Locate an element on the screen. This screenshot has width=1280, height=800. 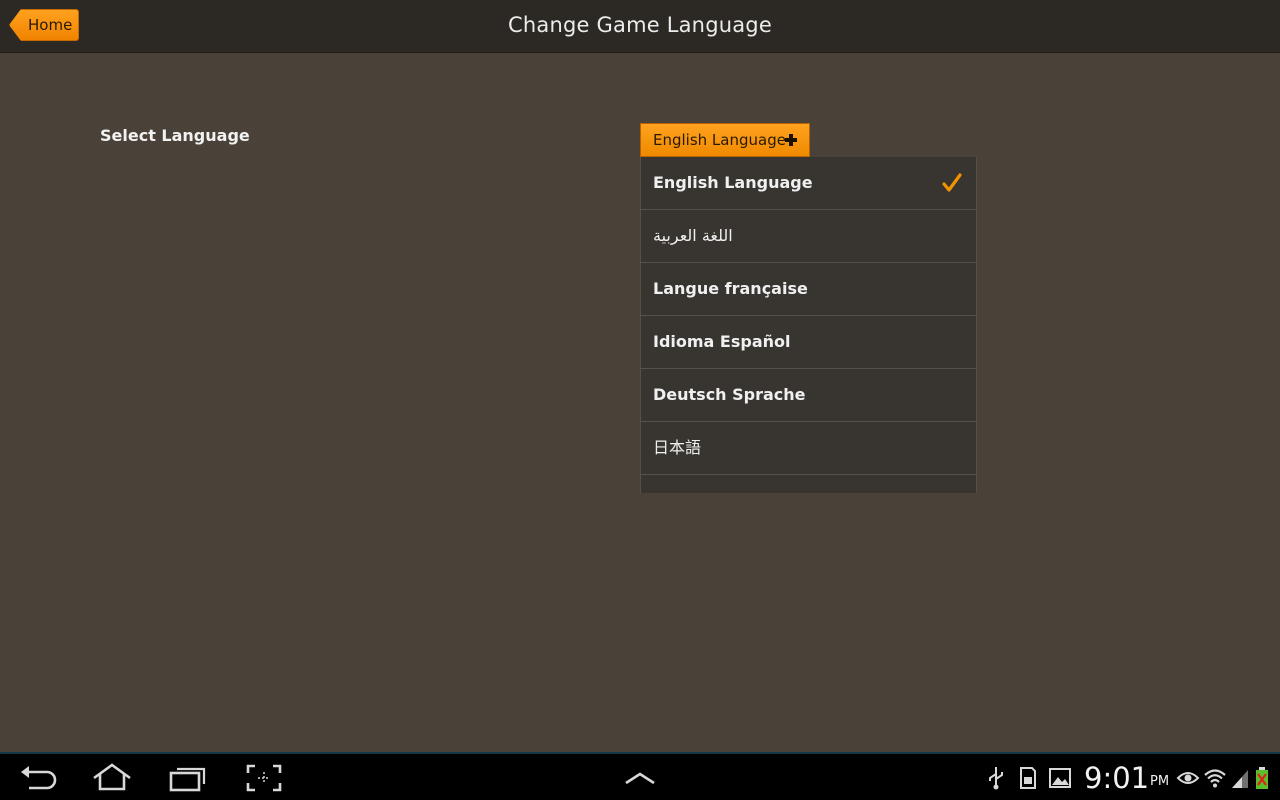
gallery-icon is located at coordinates (1060, 778).